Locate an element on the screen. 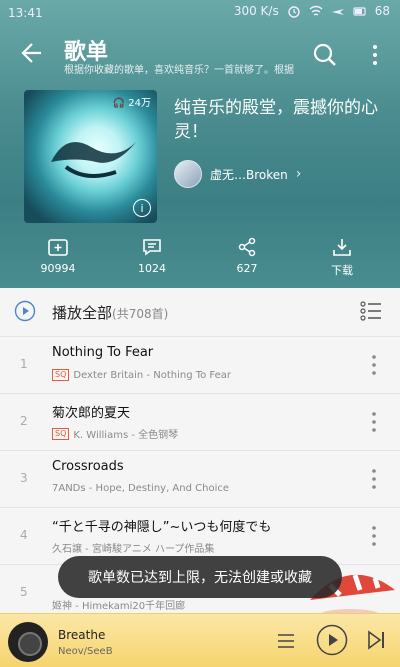 The height and width of the screenshot is (667, 400). song-meta: SQ Dexter Britain - Nothing To Fear is located at coordinates (141, 375).